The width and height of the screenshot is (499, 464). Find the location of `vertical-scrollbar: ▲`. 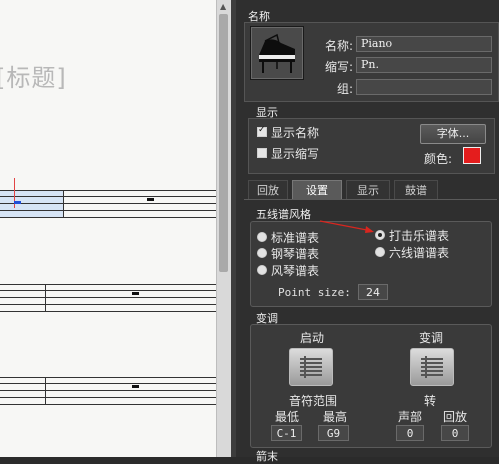

vertical-scrollbar: ▲ is located at coordinates (223, 228).